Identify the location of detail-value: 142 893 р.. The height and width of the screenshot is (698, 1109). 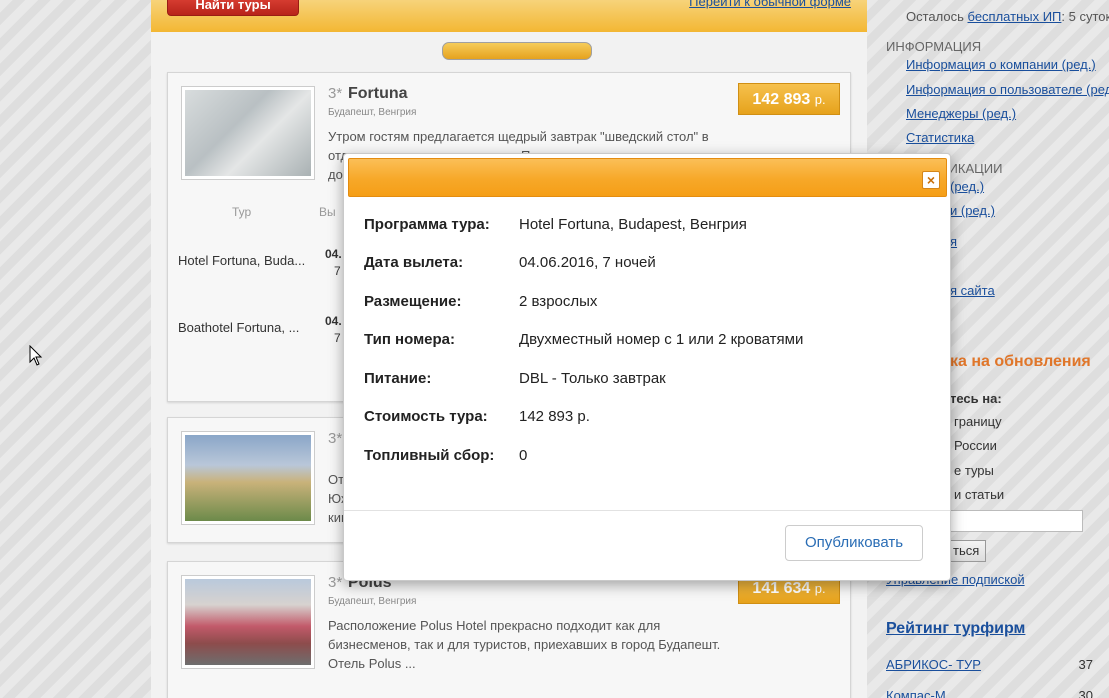
(554, 416).